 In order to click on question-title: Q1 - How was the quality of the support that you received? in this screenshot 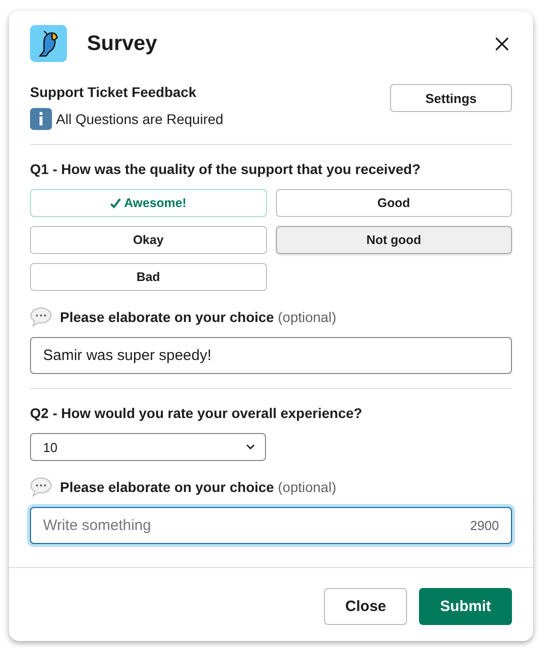, I will do `click(226, 169)`.